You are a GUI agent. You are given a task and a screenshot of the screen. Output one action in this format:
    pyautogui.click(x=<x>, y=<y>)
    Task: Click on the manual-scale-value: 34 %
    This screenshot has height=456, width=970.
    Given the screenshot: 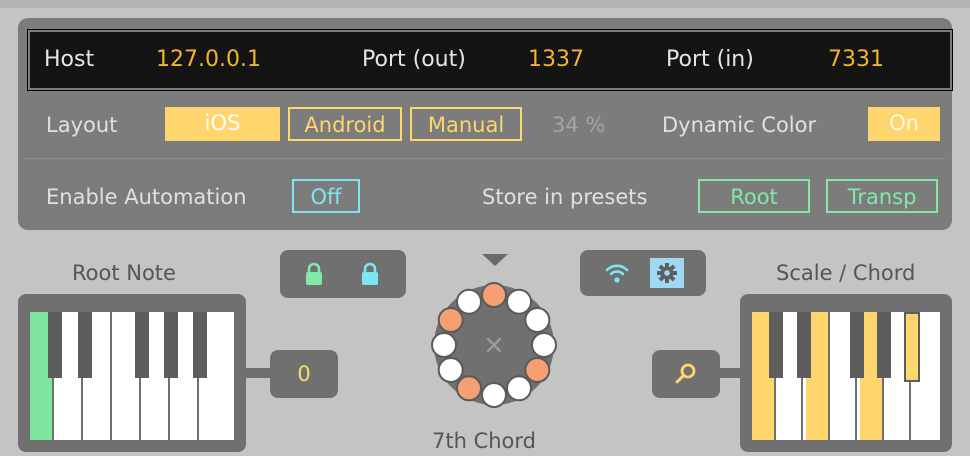 What is the action you would take?
    pyautogui.click(x=578, y=125)
    